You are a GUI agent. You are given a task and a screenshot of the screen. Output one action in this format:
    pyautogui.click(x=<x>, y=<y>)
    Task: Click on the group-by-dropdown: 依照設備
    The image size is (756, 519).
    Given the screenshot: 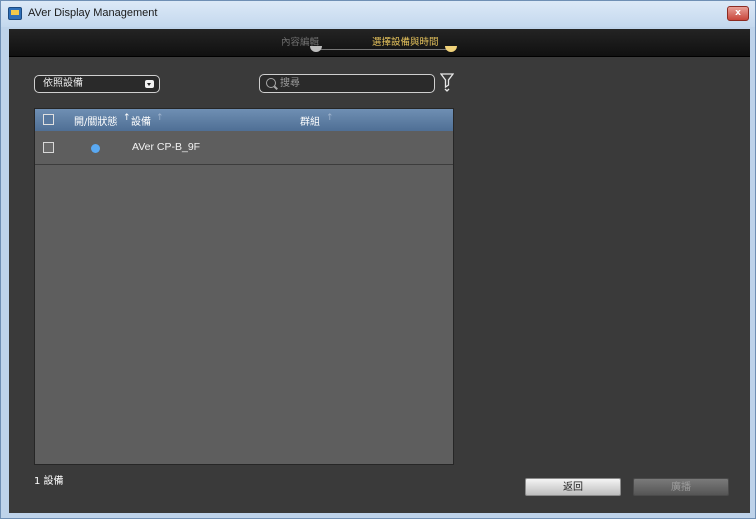 What is the action you would take?
    pyautogui.click(x=97, y=84)
    